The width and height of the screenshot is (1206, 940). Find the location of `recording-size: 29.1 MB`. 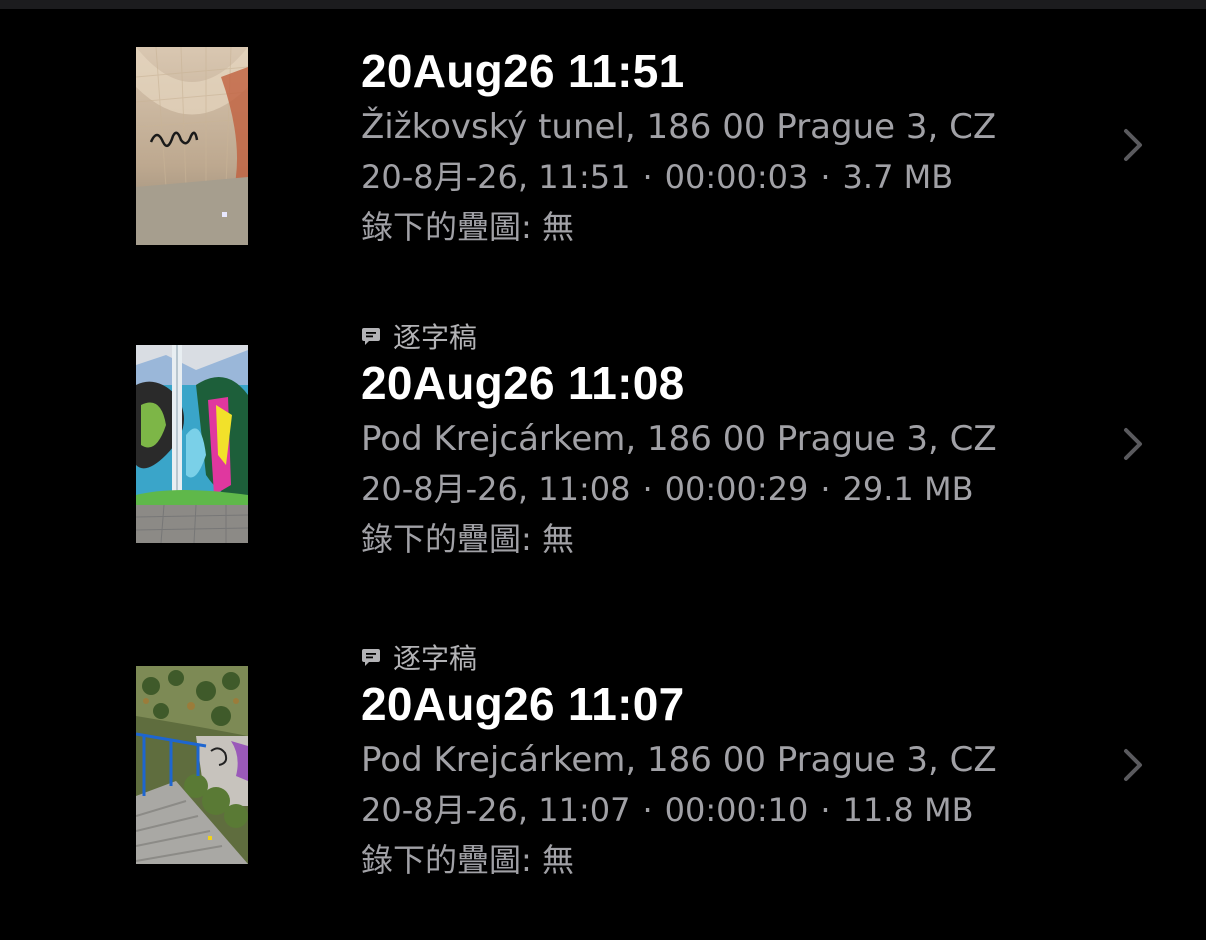

recording-size: 29.1 MB is located at coordinates (908, 489).